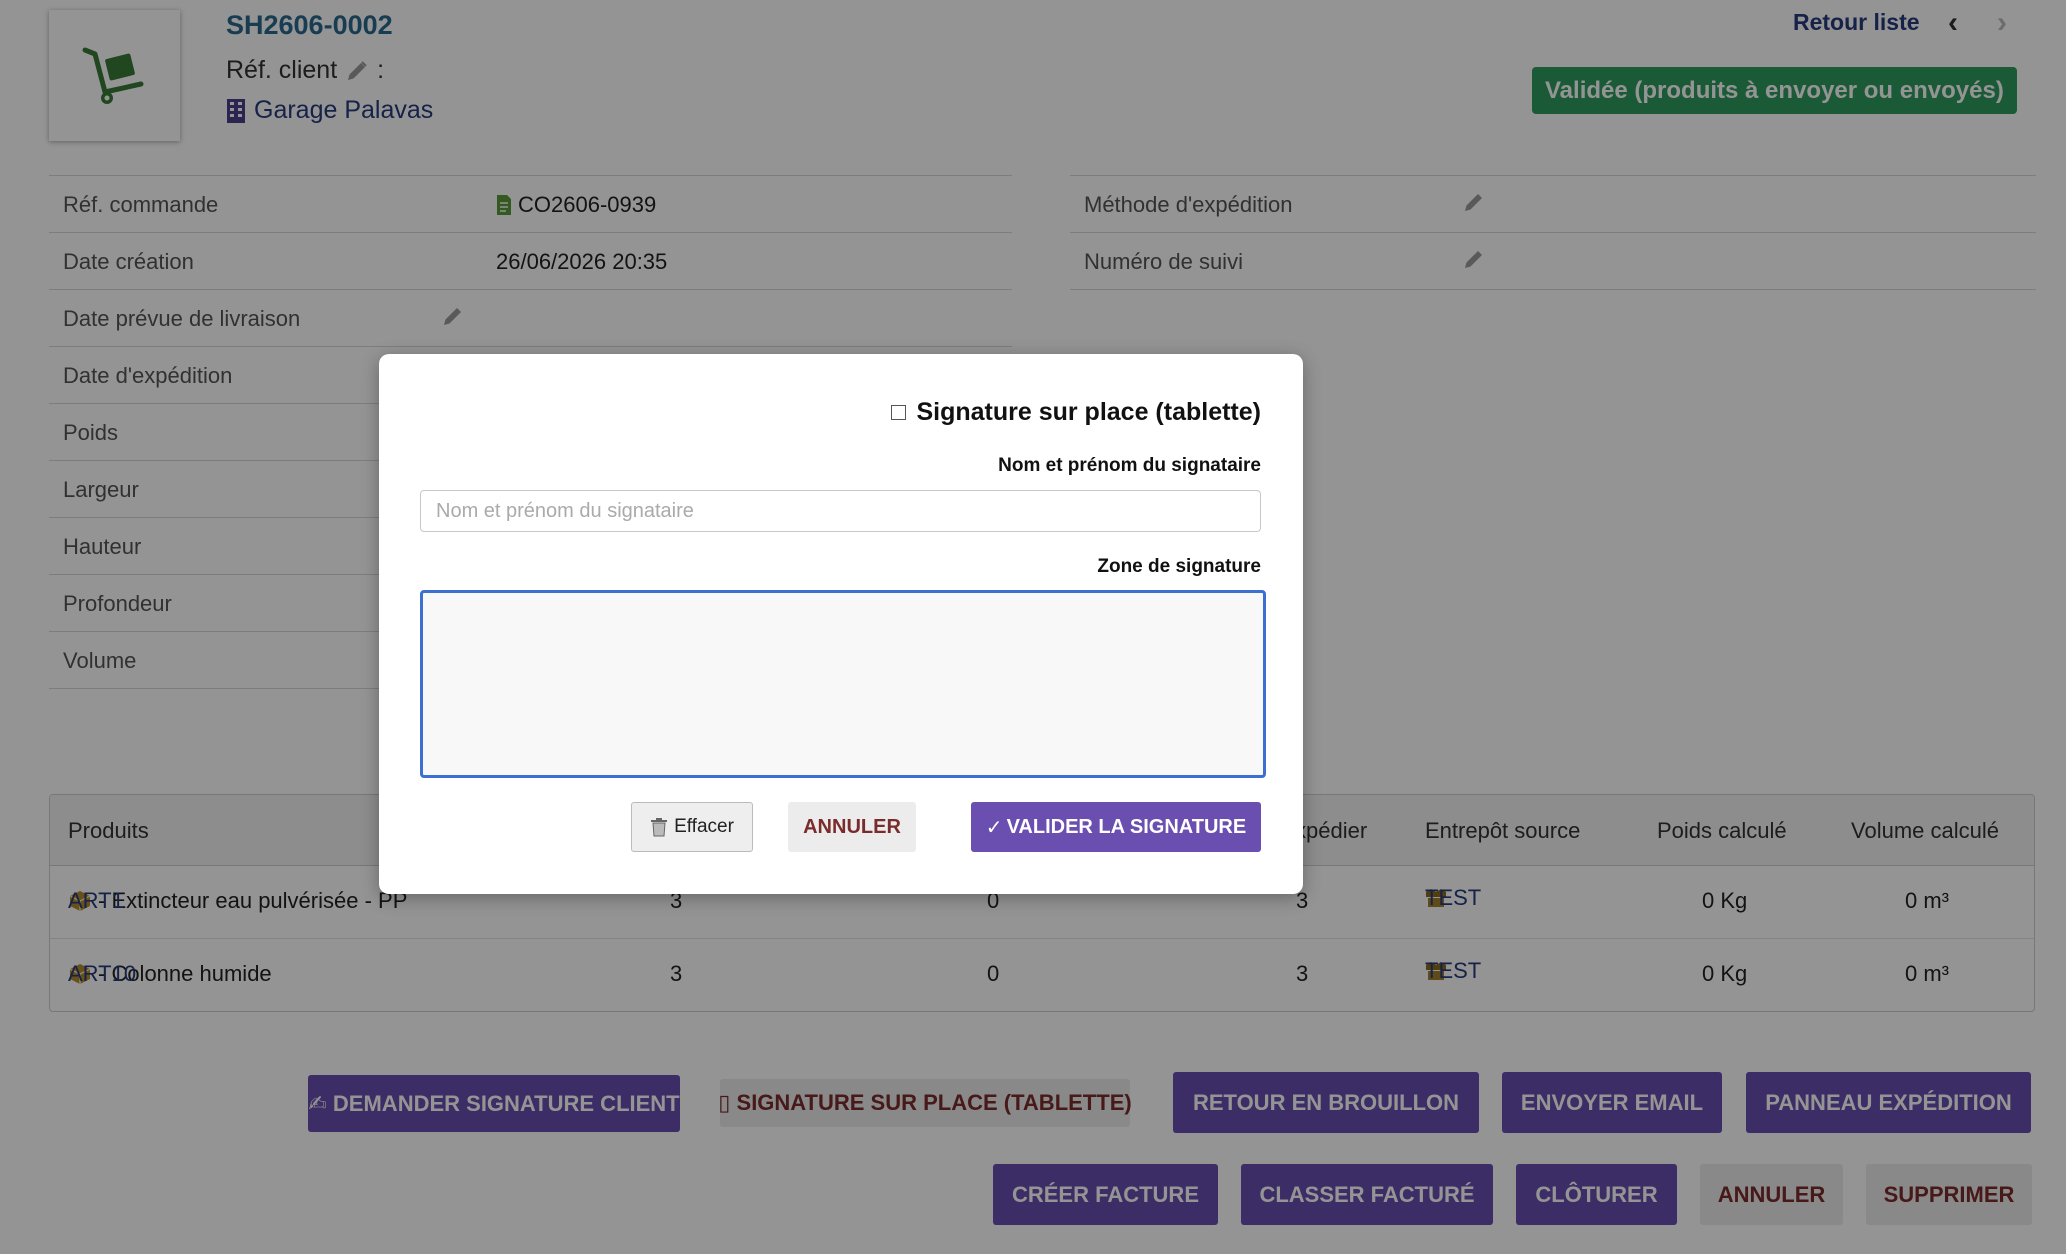 The image size is (2066, 1254). I want to click on validate-signature-button: ✓ VALIDER LA SIGNATURE, so click(1116, 827).